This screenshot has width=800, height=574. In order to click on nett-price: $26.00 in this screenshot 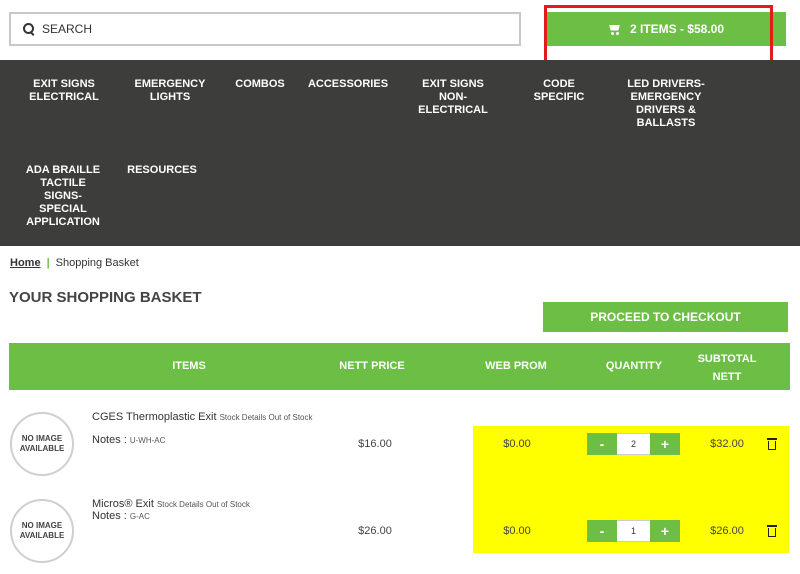, I will do `click(375, 531)`.